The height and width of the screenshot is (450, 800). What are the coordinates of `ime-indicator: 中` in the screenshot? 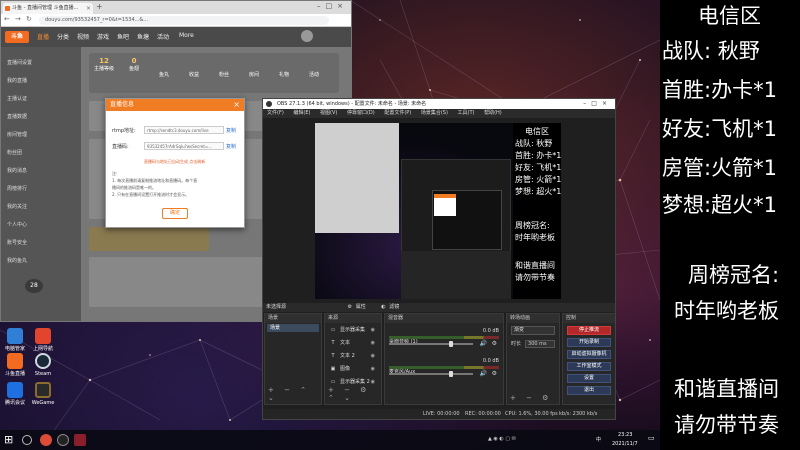 It's located at (598, 439).